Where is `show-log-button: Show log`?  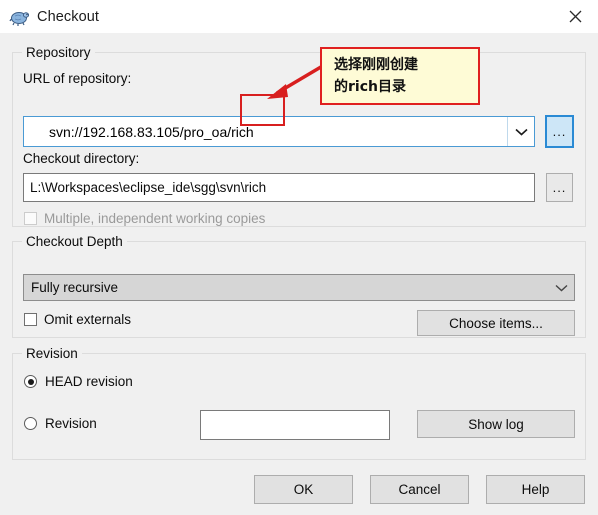
show-log-button: Show log is located at coordinates (496, 424).